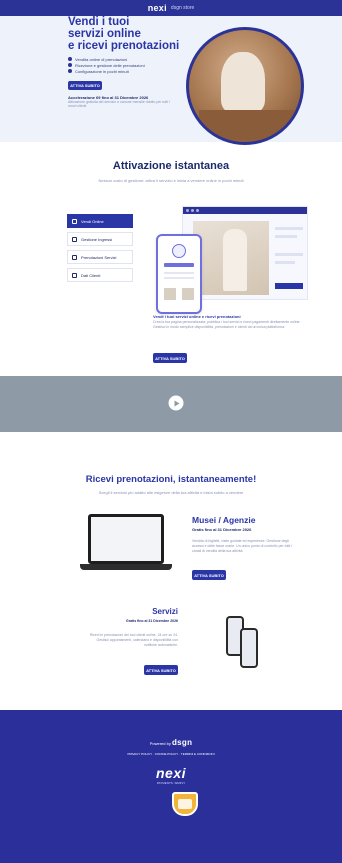 The width and height of the screenshot is (342, 863). What do you see at coordinates (100, 275) in the screenshot?
I see `menu-item-dati-clienti: Dati Clienti` at bounding box center [100, 275].